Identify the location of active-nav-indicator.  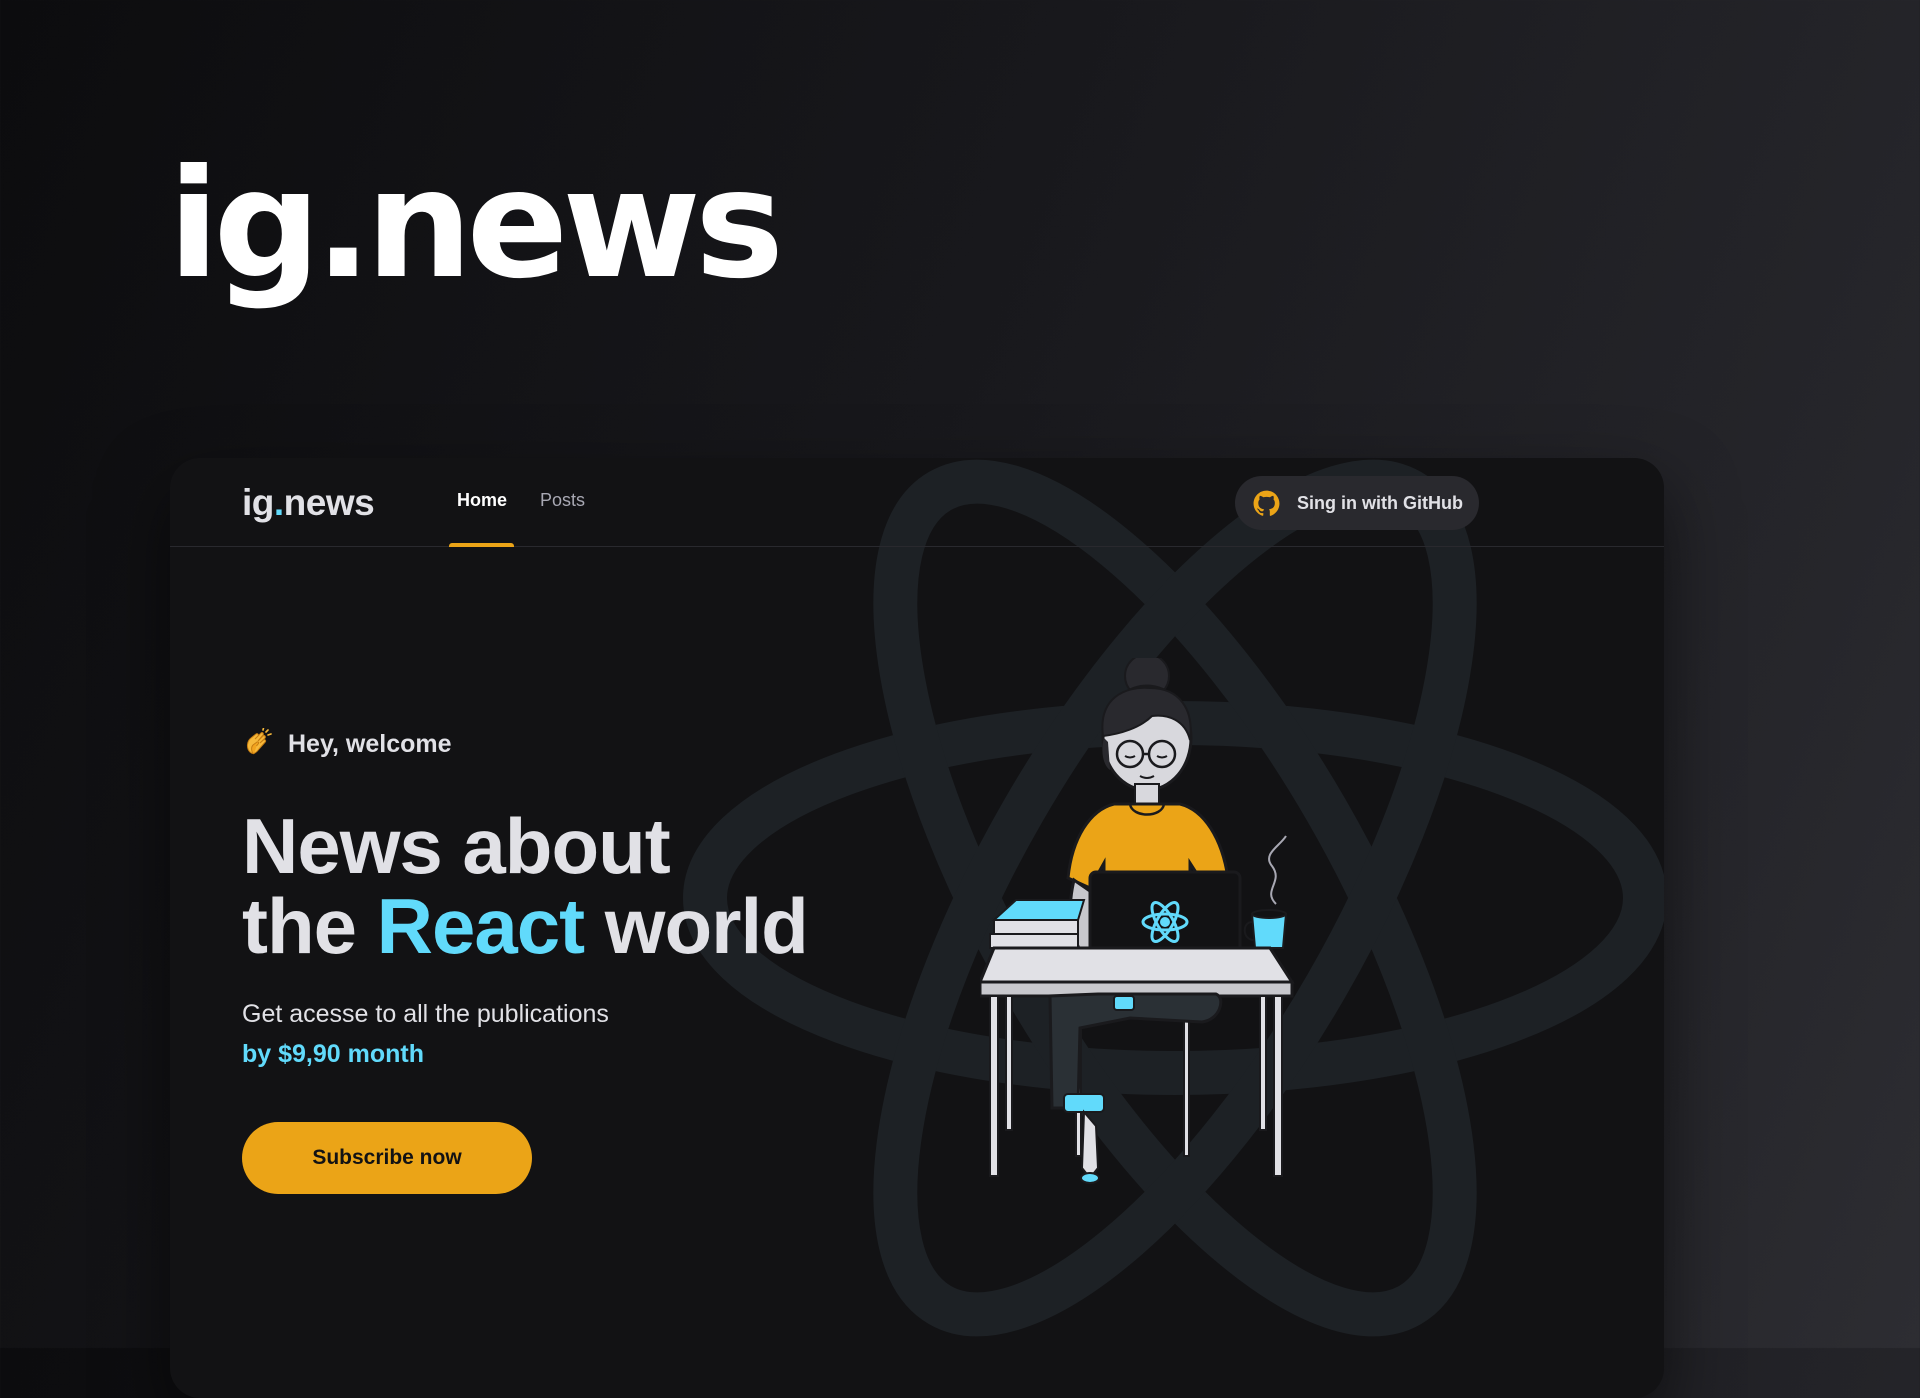
(481, 545).